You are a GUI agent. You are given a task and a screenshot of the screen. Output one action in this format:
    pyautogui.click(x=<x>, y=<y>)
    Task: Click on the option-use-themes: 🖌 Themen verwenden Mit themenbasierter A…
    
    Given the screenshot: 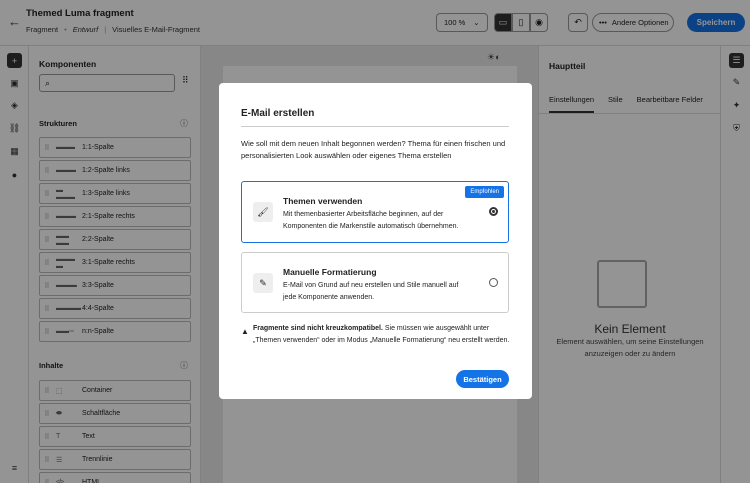 What is the action you would take?
    pyautogui.click(x=375, y=212)
    